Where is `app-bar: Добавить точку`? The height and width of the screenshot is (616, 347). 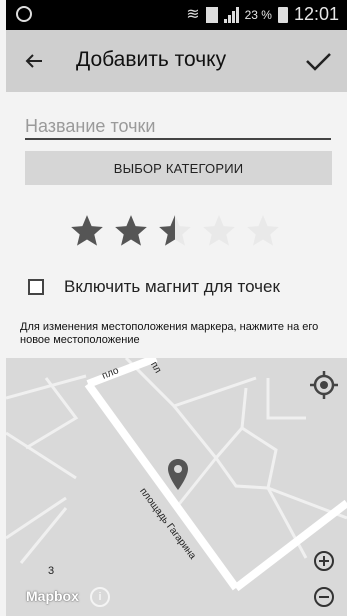
app-bar: Добавить точку is located at coordinates (176, 61).